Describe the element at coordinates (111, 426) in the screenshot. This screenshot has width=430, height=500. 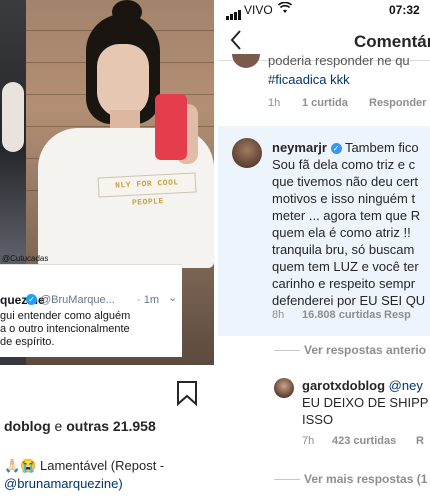
I see `likes-count: outras 21.958` at that location.